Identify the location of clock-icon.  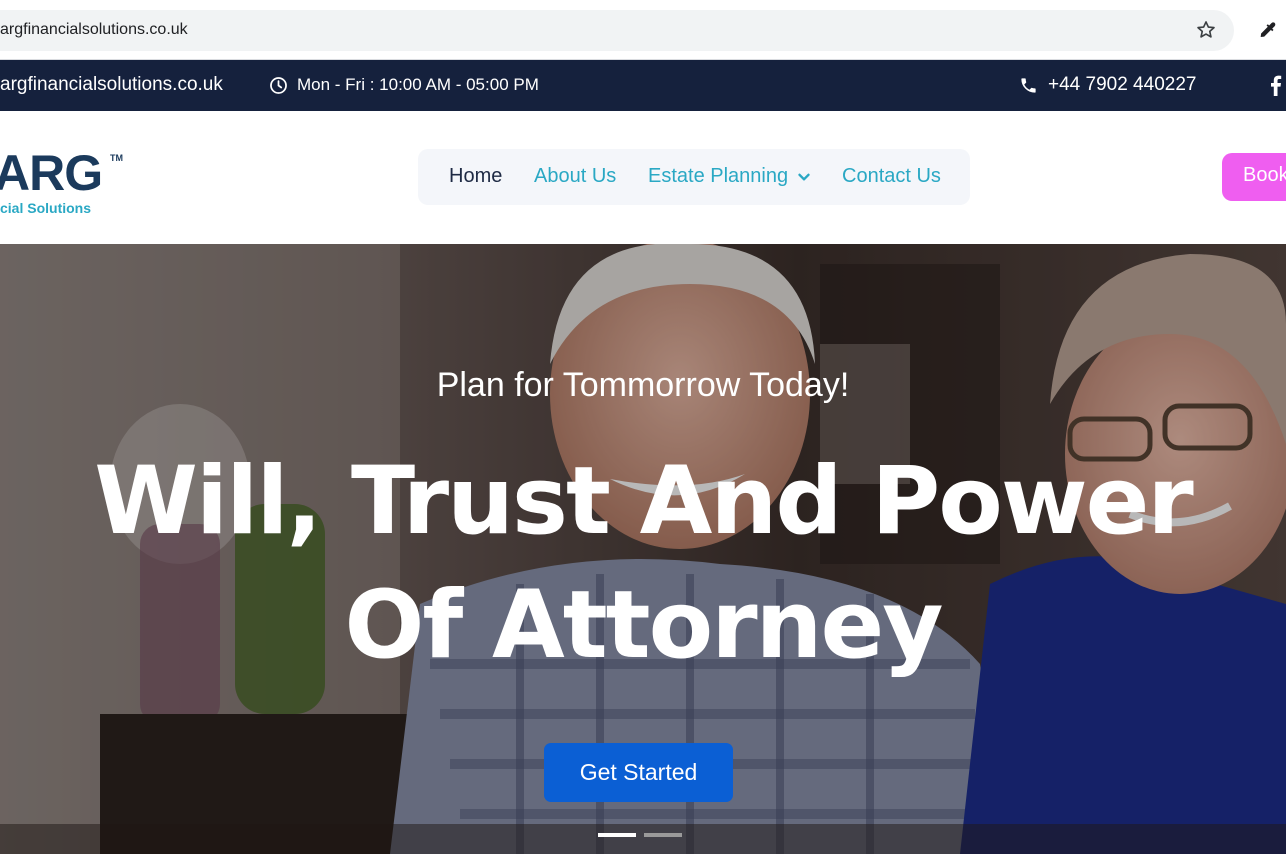
(278, 85).